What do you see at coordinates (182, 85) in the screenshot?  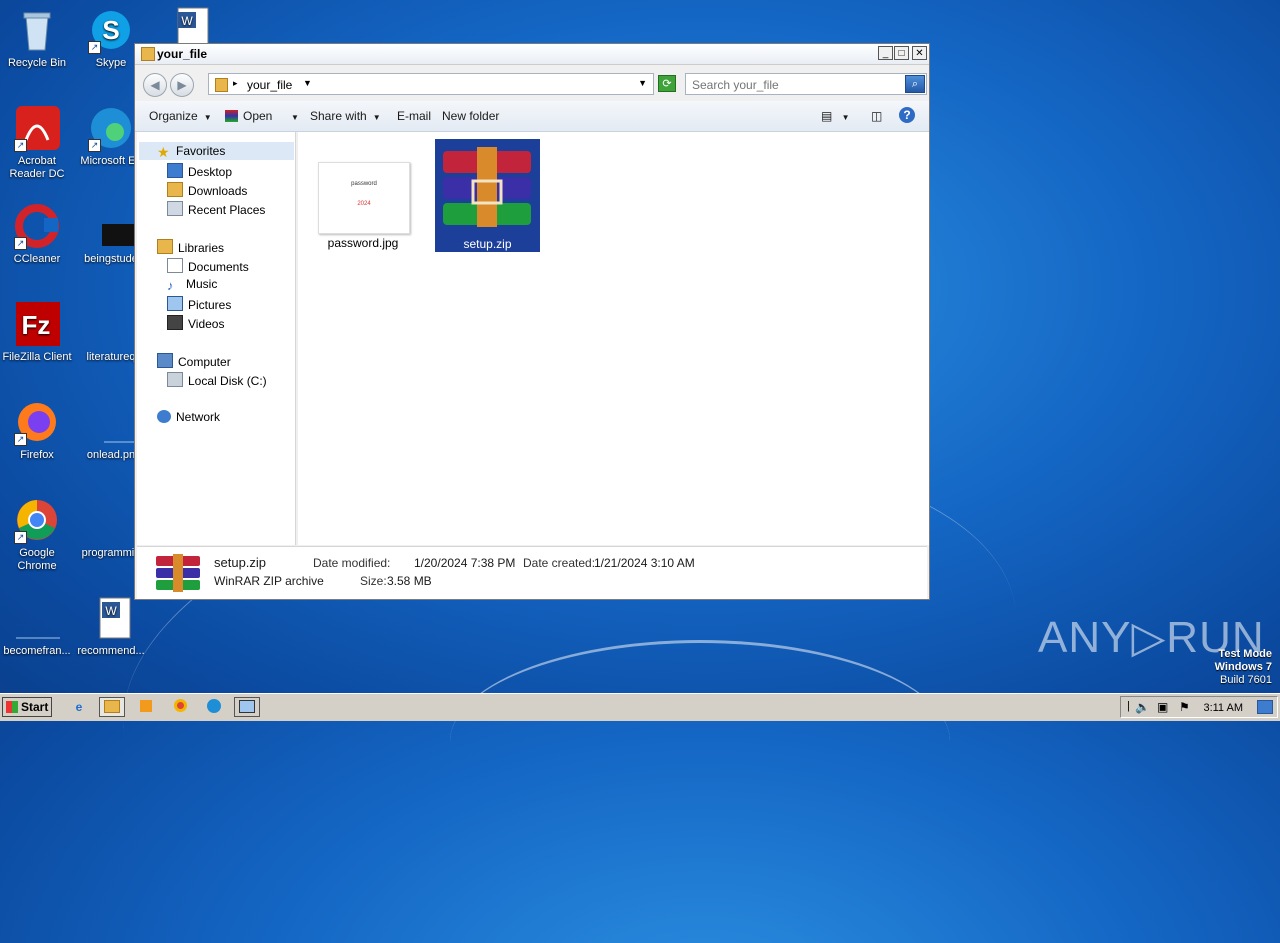 I see `forward-button: ▶` at bounding box center [182, 85].